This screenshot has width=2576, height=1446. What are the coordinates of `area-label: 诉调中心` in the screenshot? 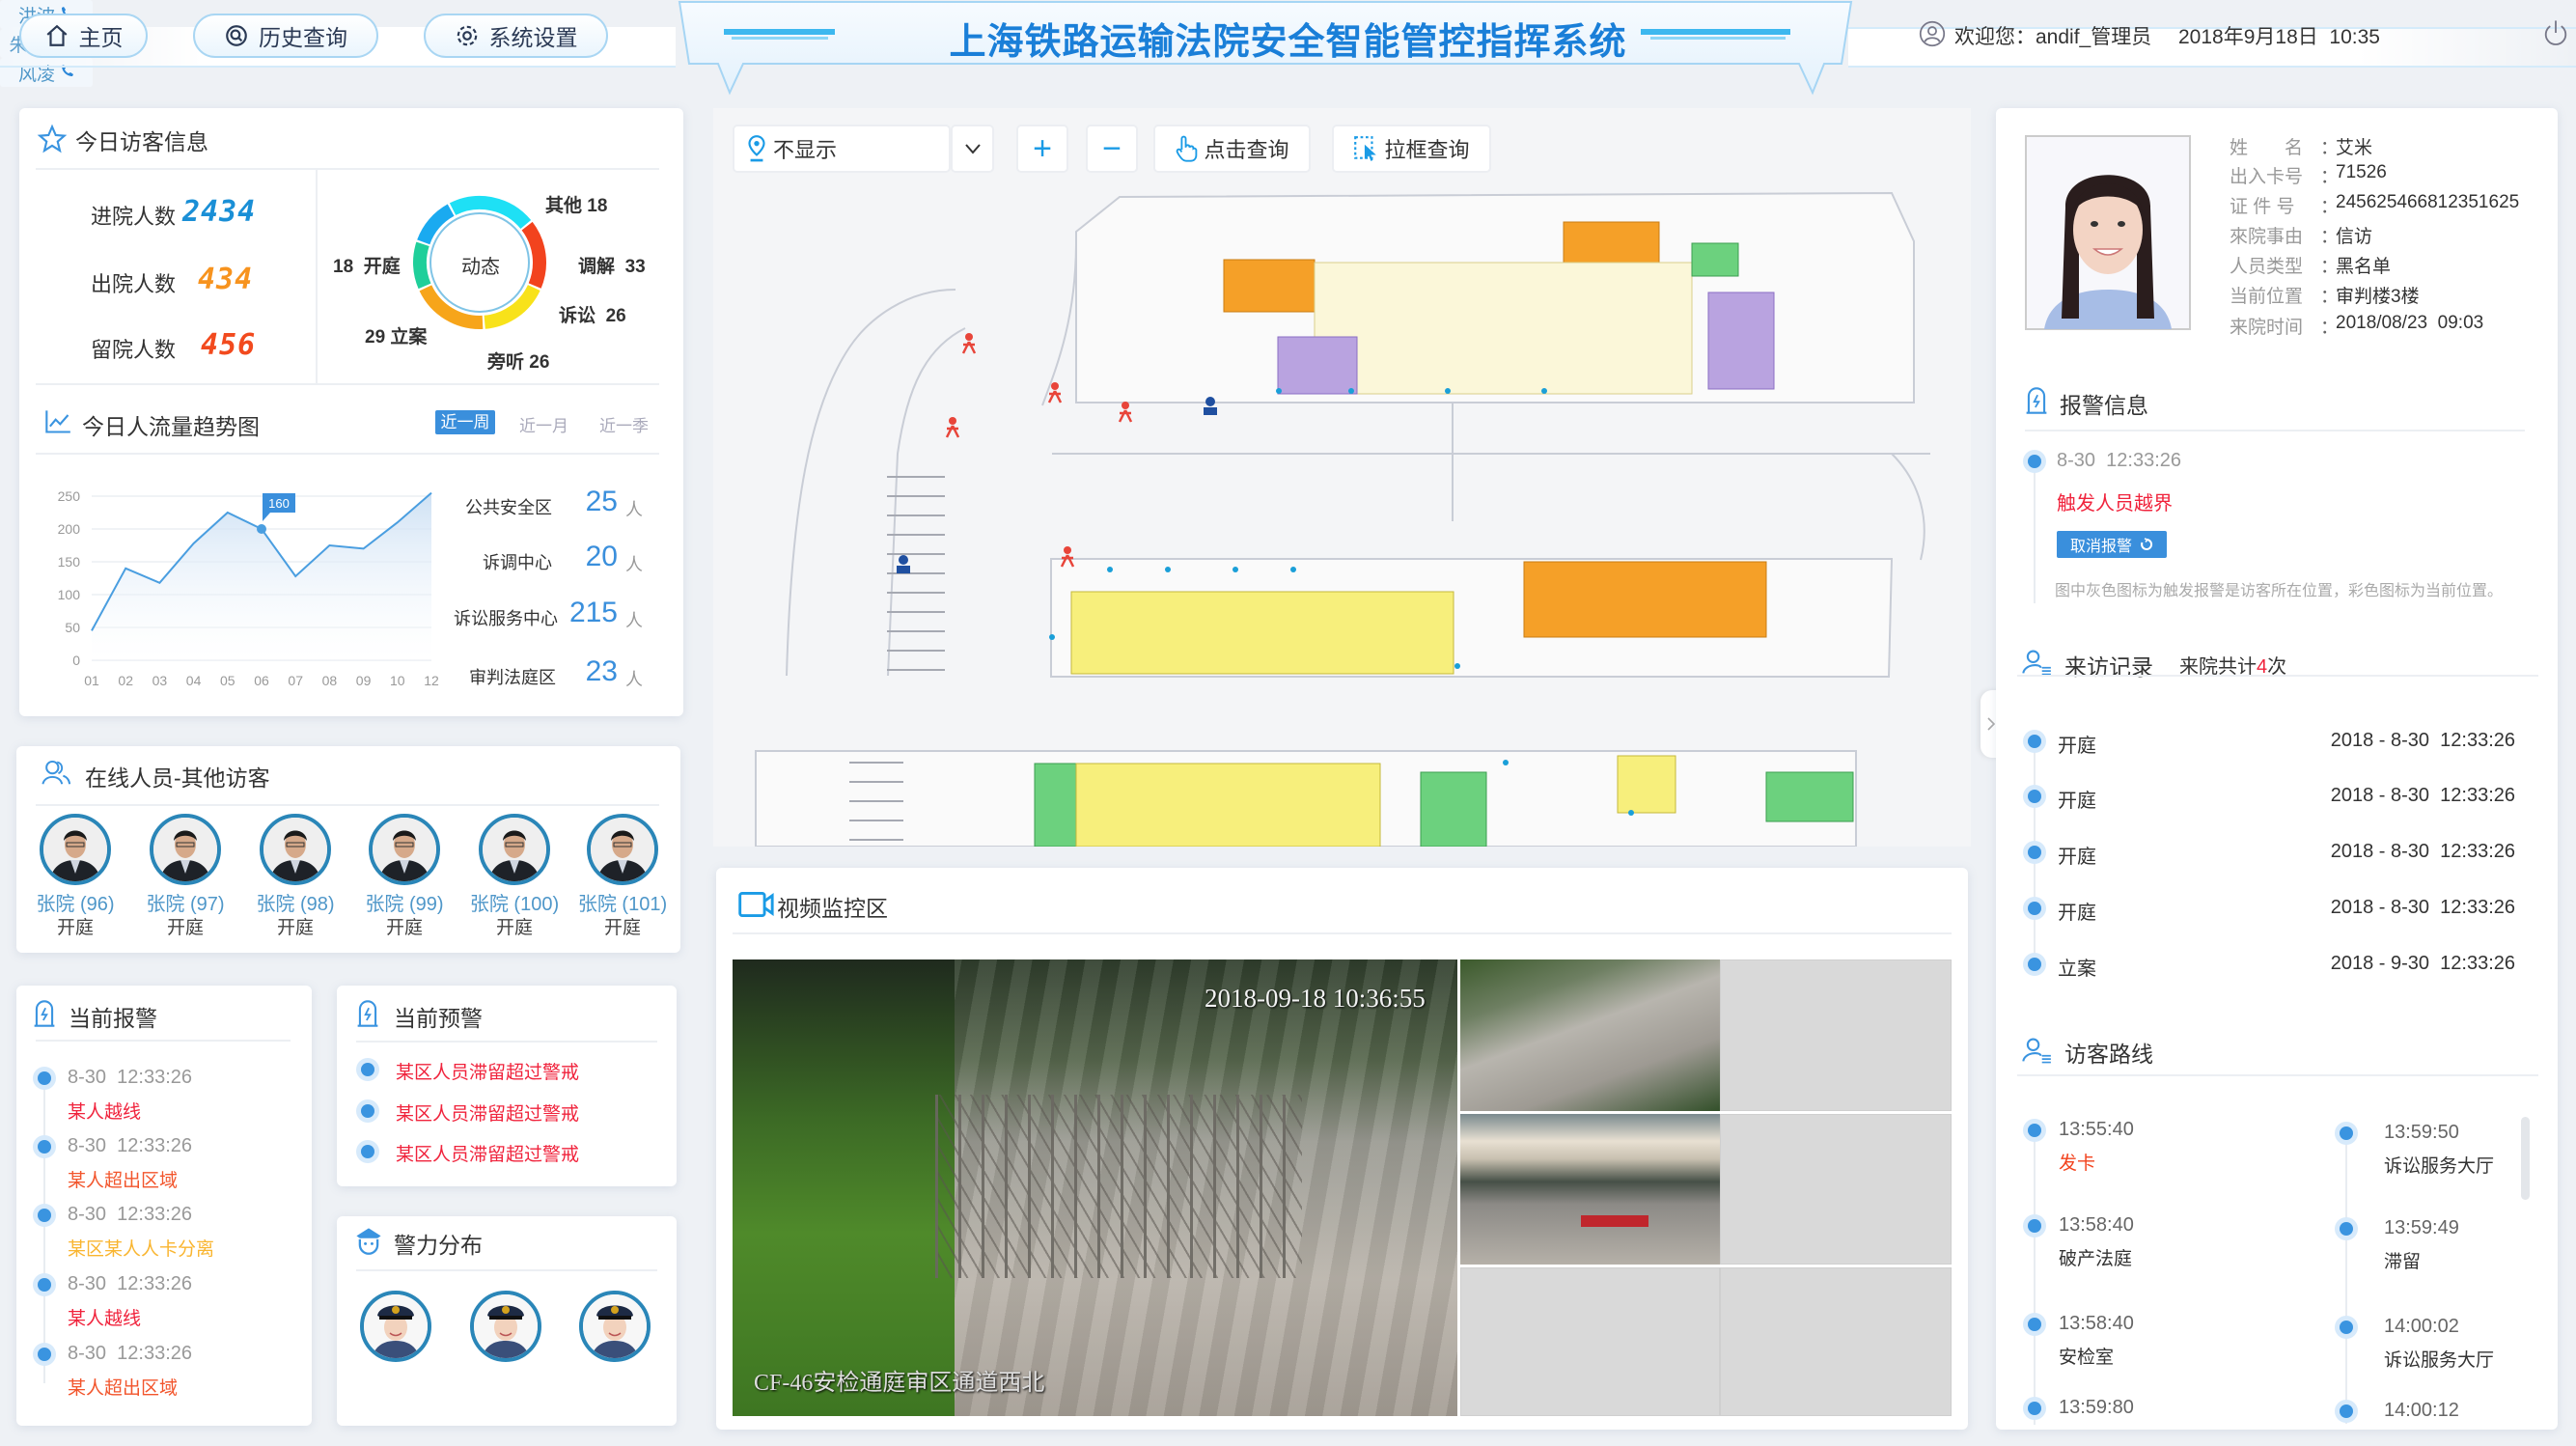 It's located at (517, 562).